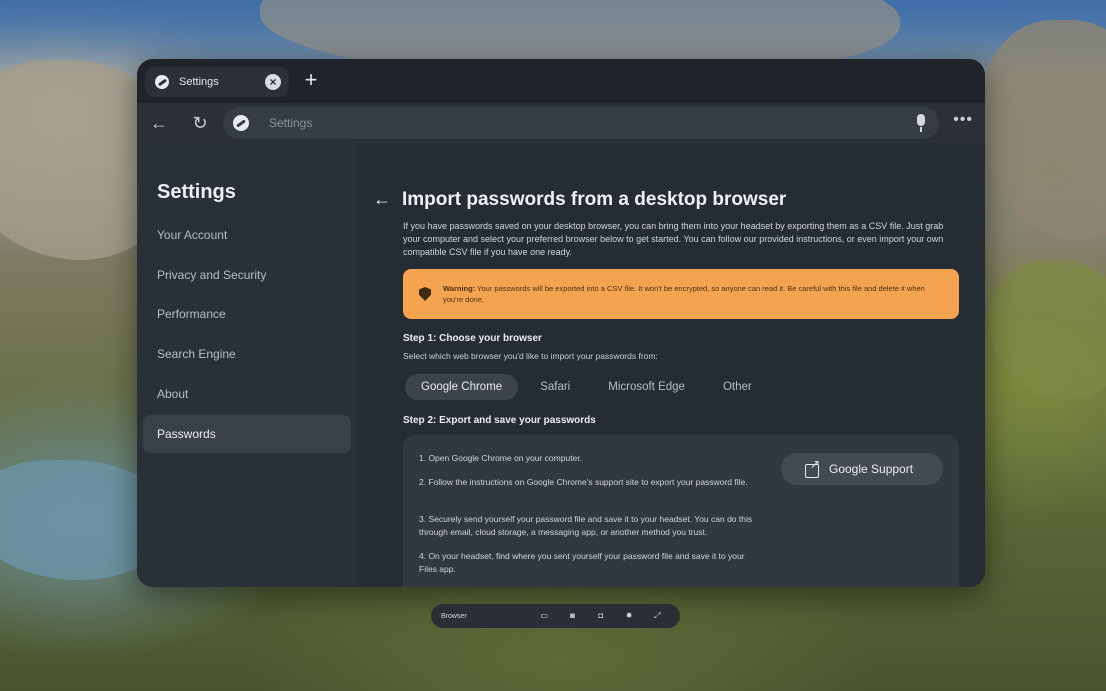 This screenshot has height=691, width=1106. Describe the element at coordinates (247, 235) in the screenshot. I see `sidebar-item-your-account: Your Account` at that location.